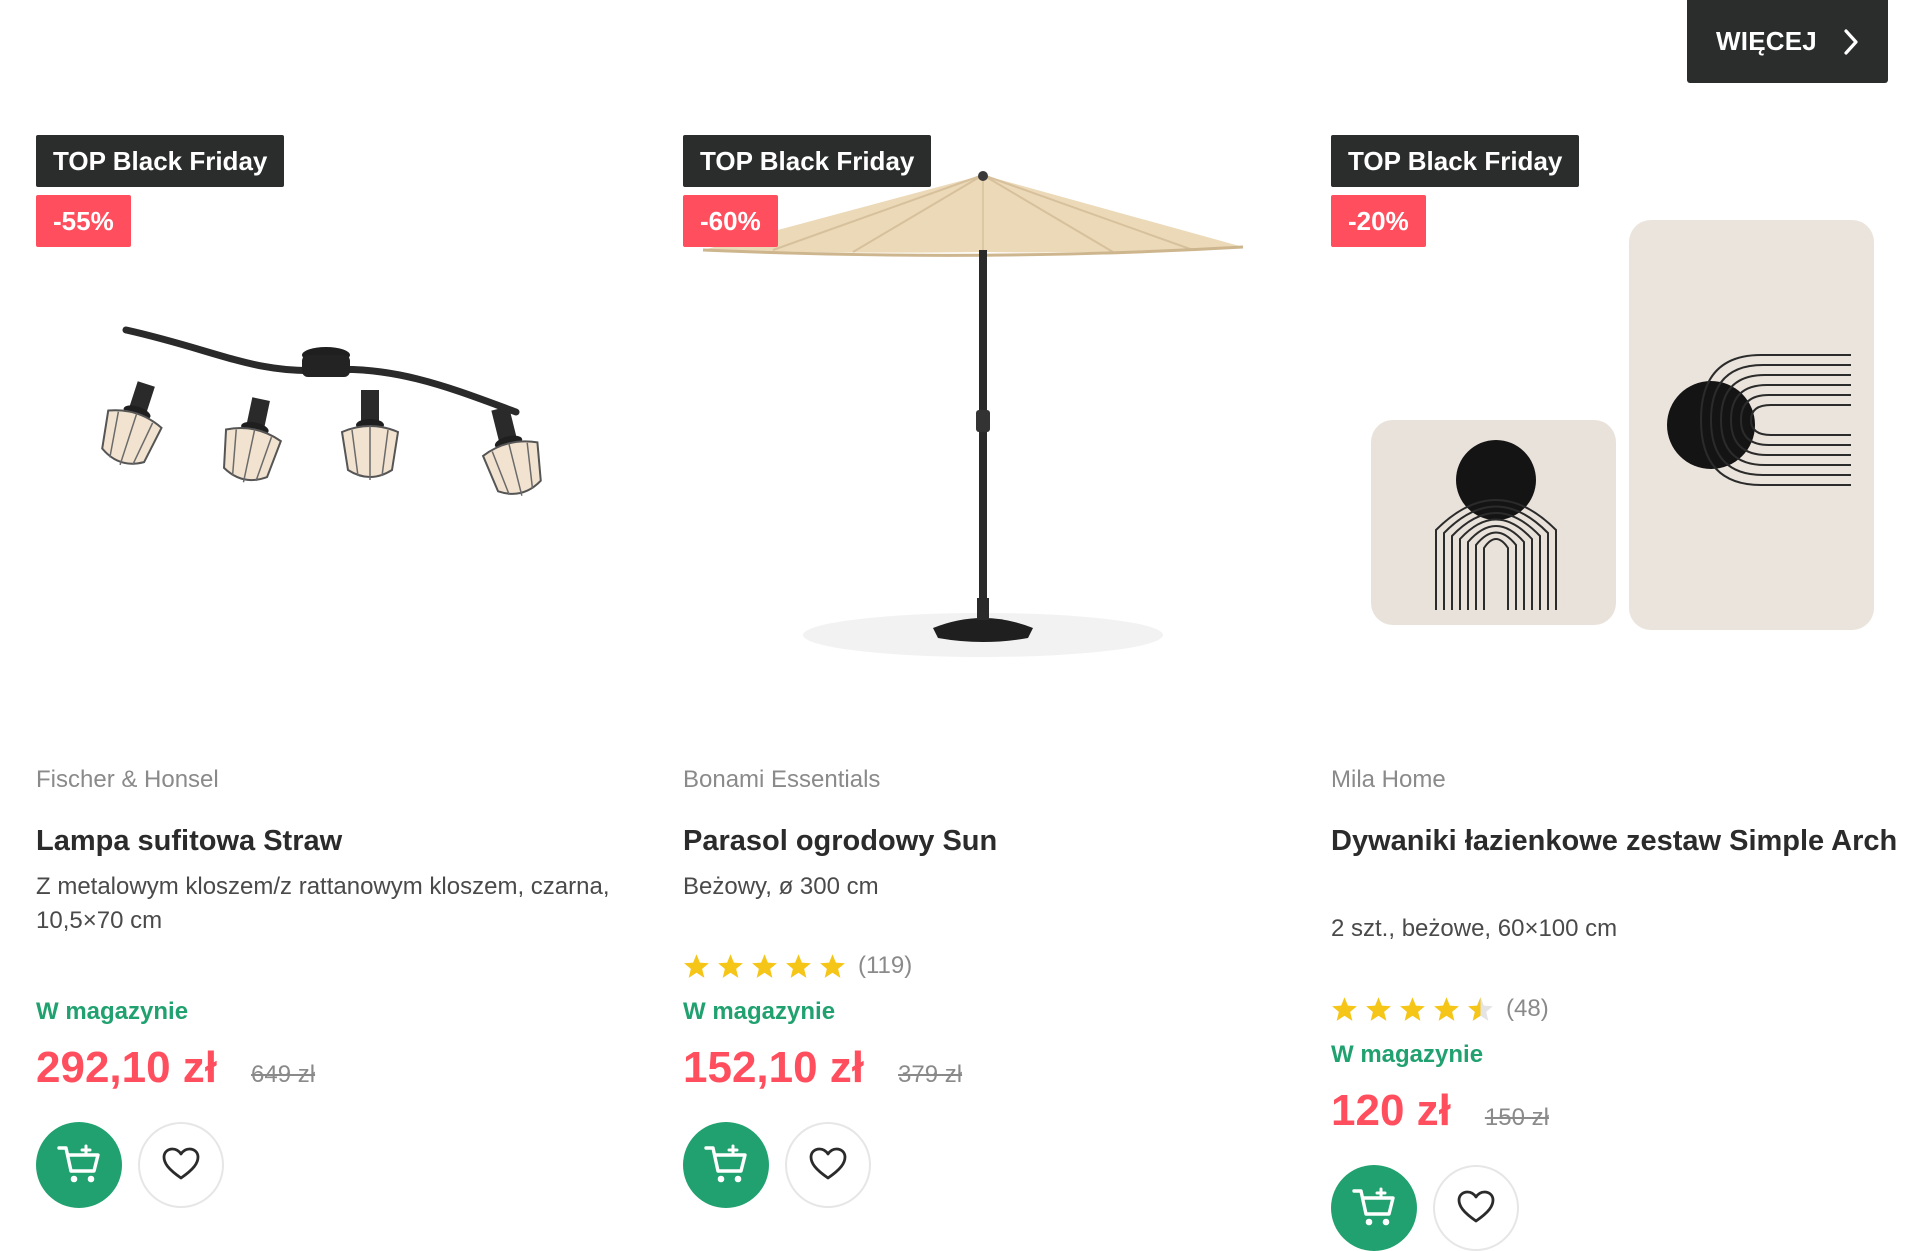  Describe the element at coordinates (1474, 928) in the screenshot. I see `product-description: 2 szt., beżowe, 60×100 cm` at that location.